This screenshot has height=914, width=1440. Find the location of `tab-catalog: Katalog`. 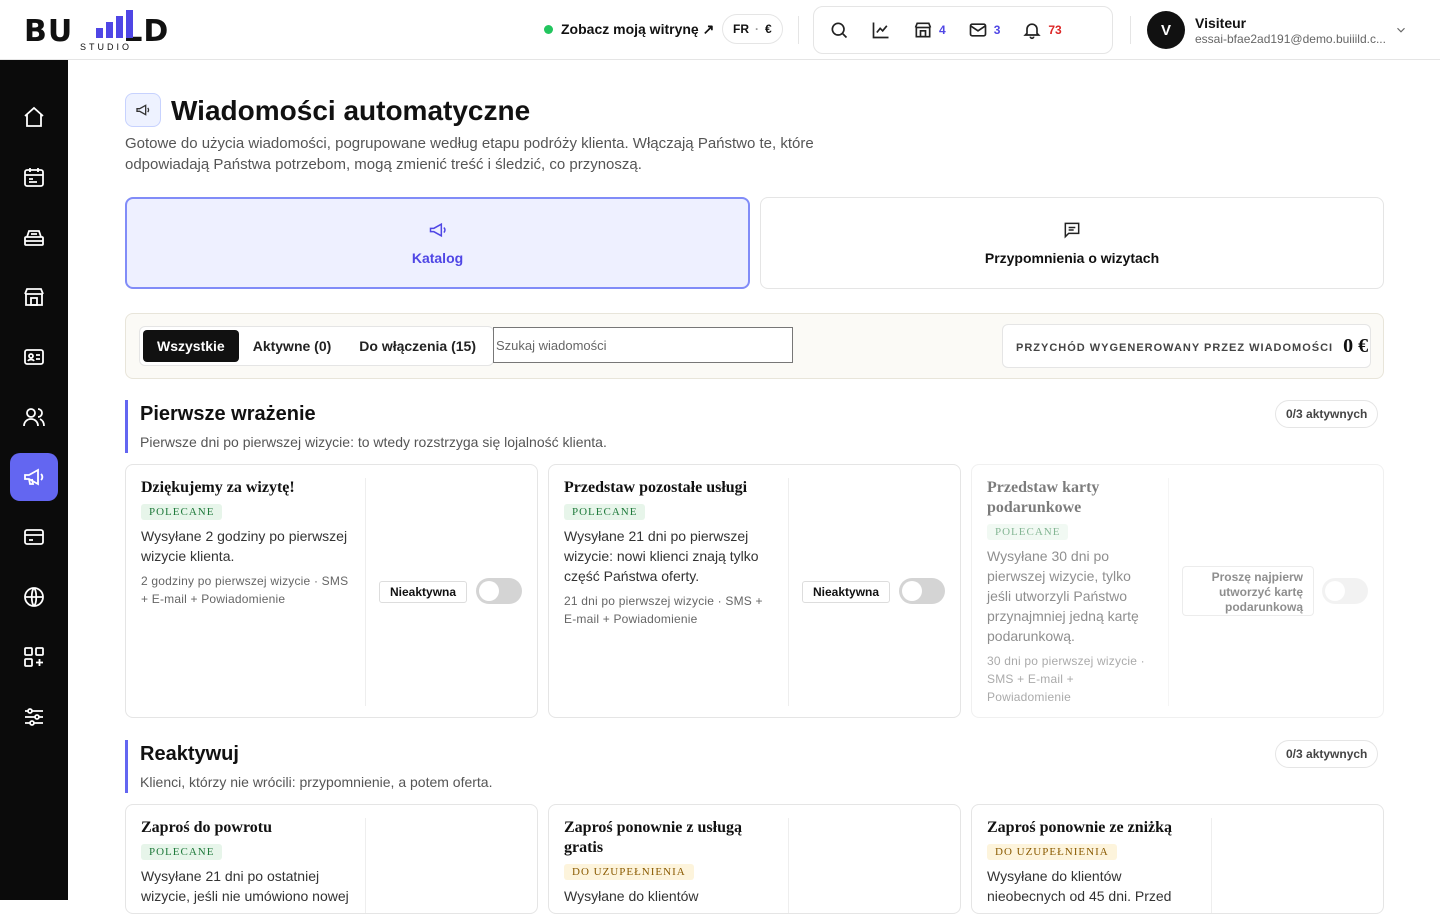

tab-catalog: Katalog is located at coordinates (437, 243).